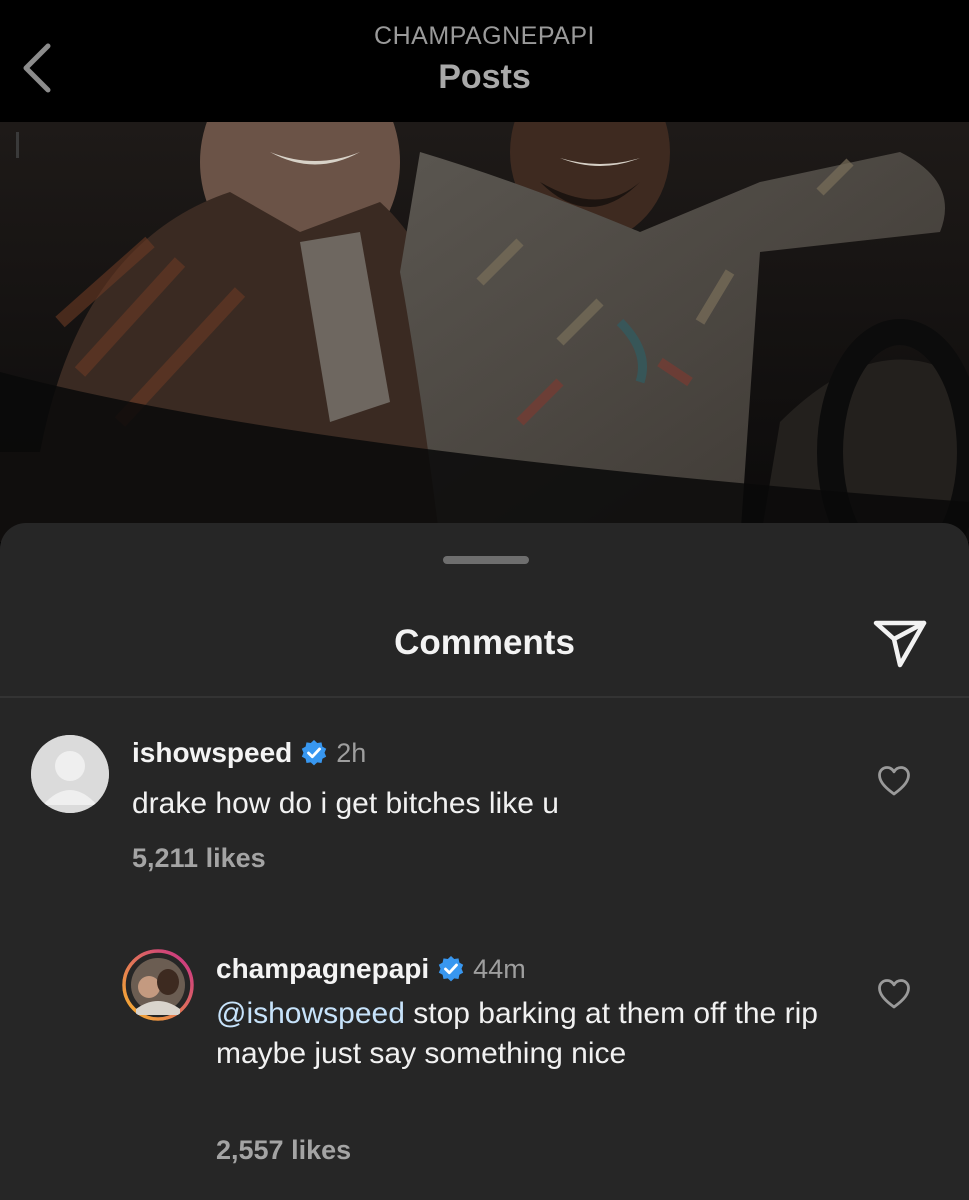  Describe the element at coordinates (199, 858) in the screenshot. I see `comment-likes: 5,211 likes` at that location.